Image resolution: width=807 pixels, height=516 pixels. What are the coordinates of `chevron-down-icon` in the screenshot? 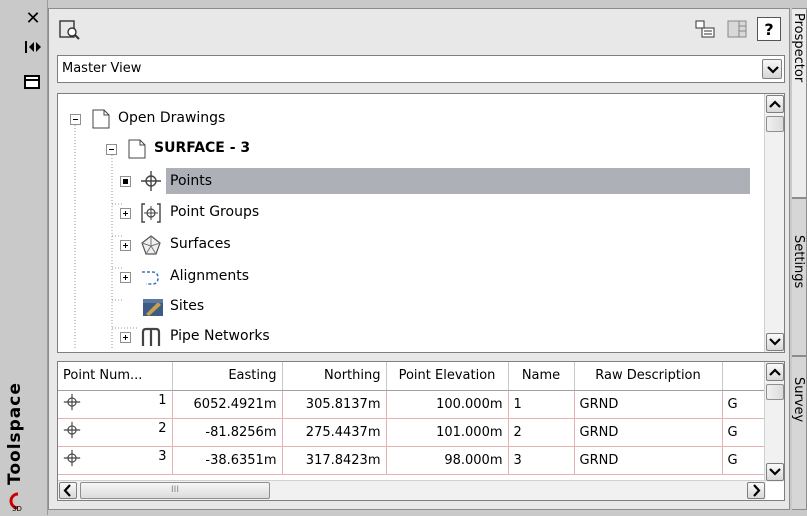 It's located at (772, 69).